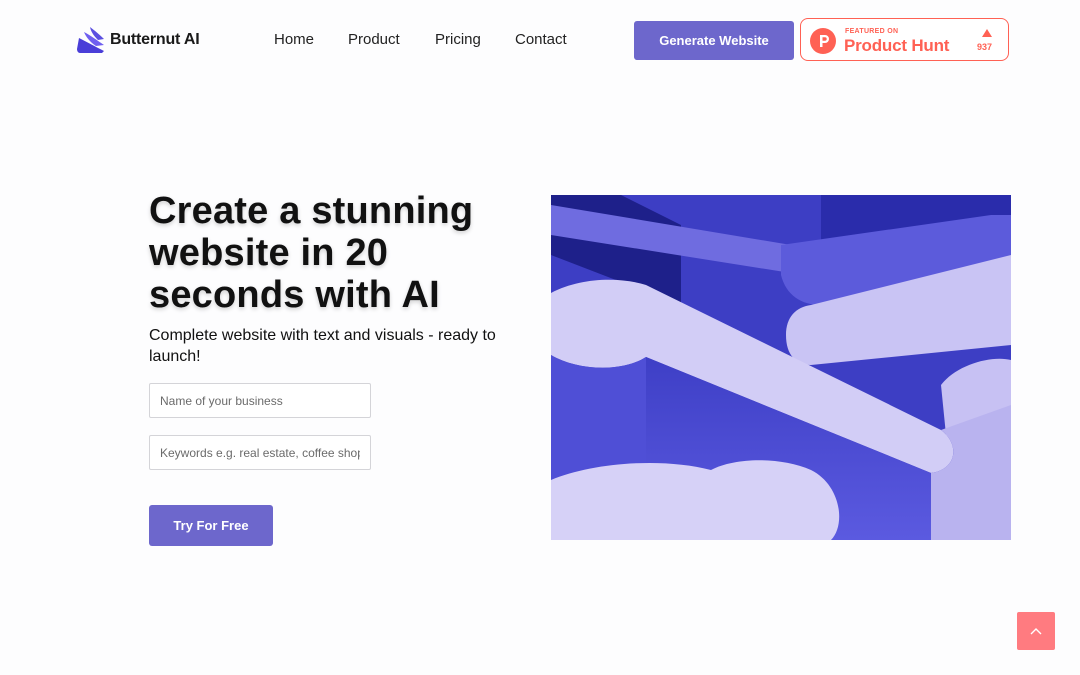  I want to click on keywords-input, so click(260, 452).